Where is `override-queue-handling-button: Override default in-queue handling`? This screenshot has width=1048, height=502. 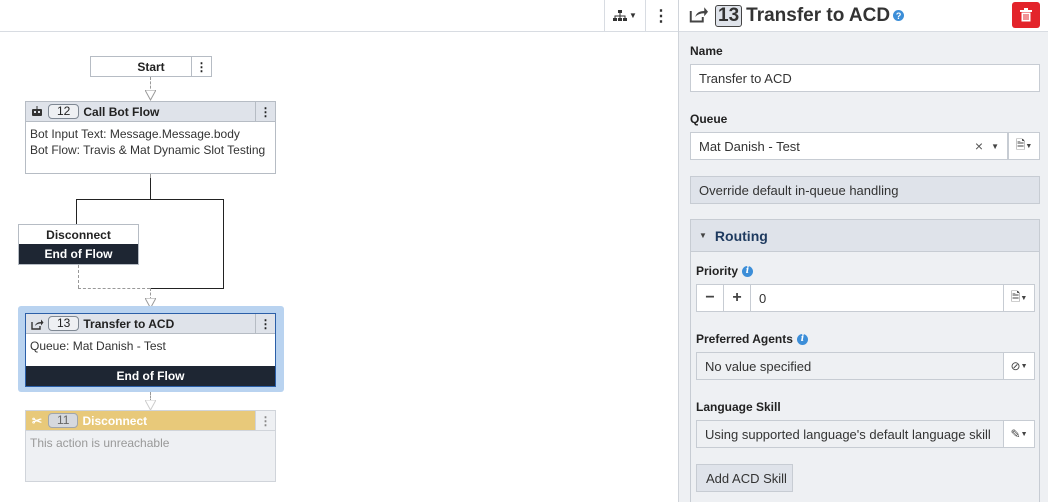 override-queue-handling-button: Override default in-queue handling is located at coordinates (865, 190).